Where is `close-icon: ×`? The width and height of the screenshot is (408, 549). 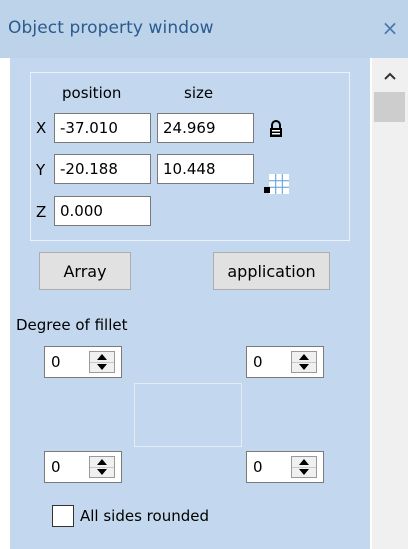
close-icon: × is located at coordinates (390, 28).